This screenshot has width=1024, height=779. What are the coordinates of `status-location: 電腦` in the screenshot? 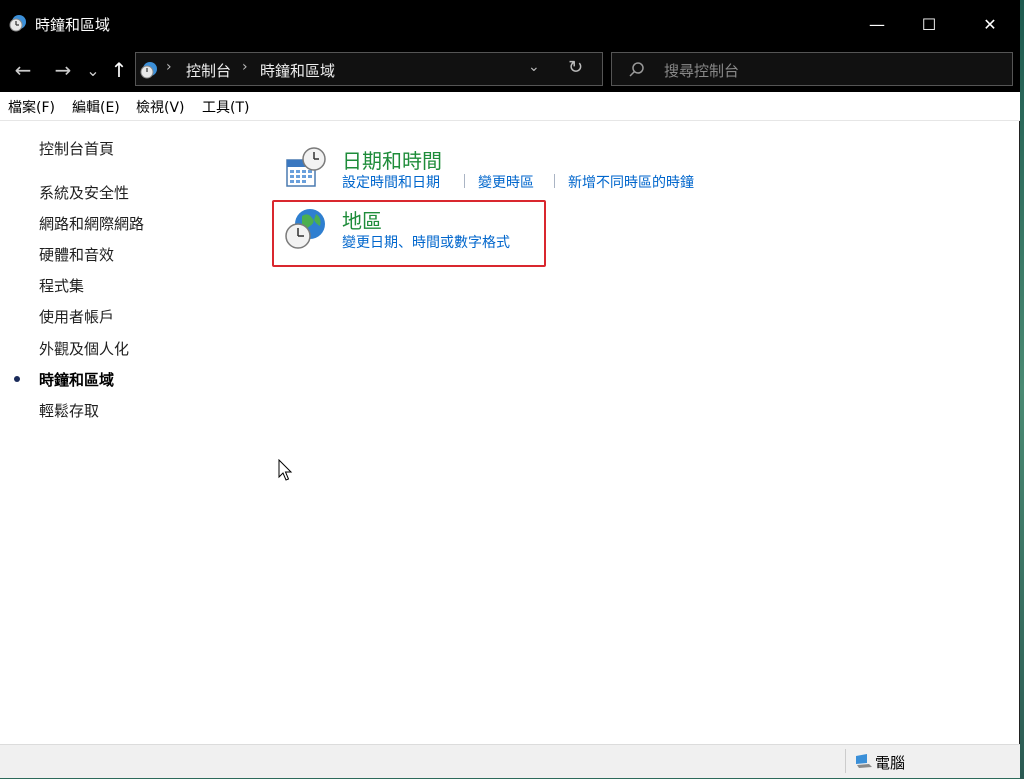 It's located at (890, 763).